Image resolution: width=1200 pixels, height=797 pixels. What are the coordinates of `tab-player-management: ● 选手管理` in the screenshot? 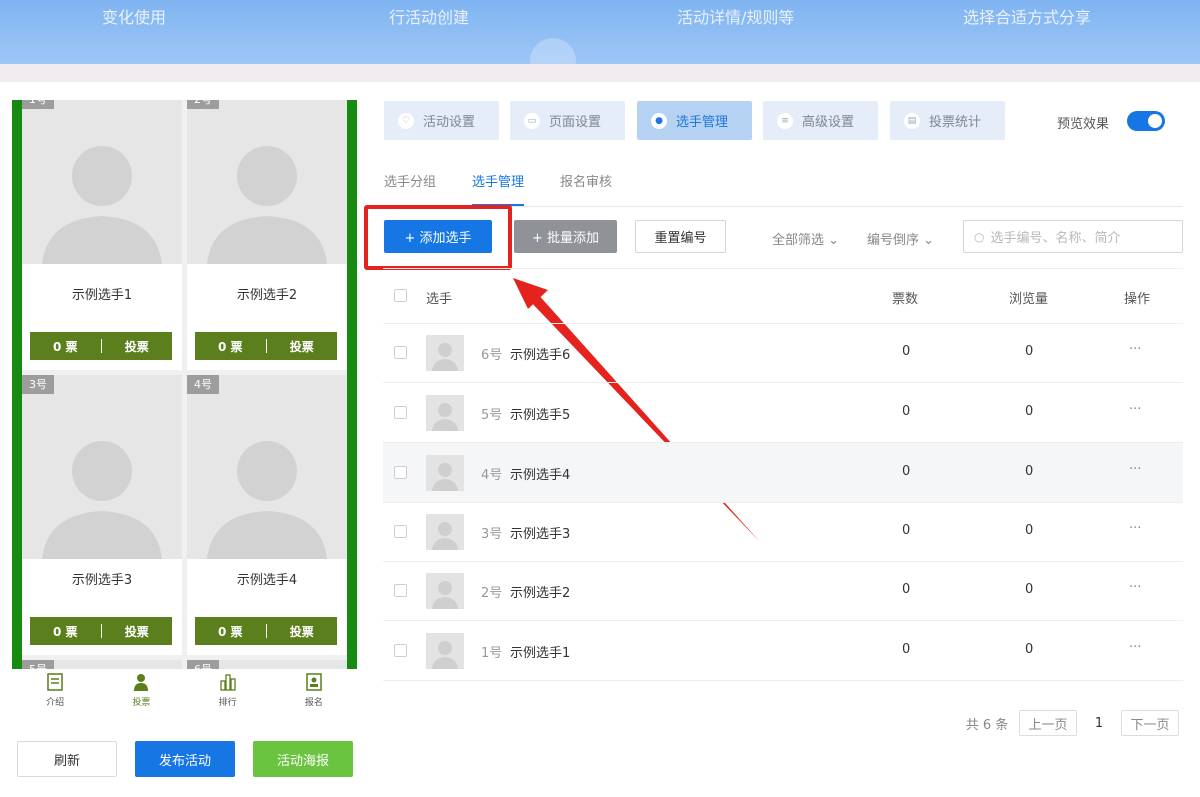 It's located at (694, 120).